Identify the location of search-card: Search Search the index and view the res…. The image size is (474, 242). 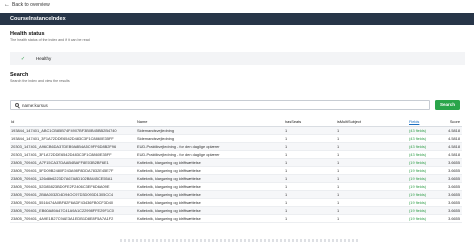
(237, 85).